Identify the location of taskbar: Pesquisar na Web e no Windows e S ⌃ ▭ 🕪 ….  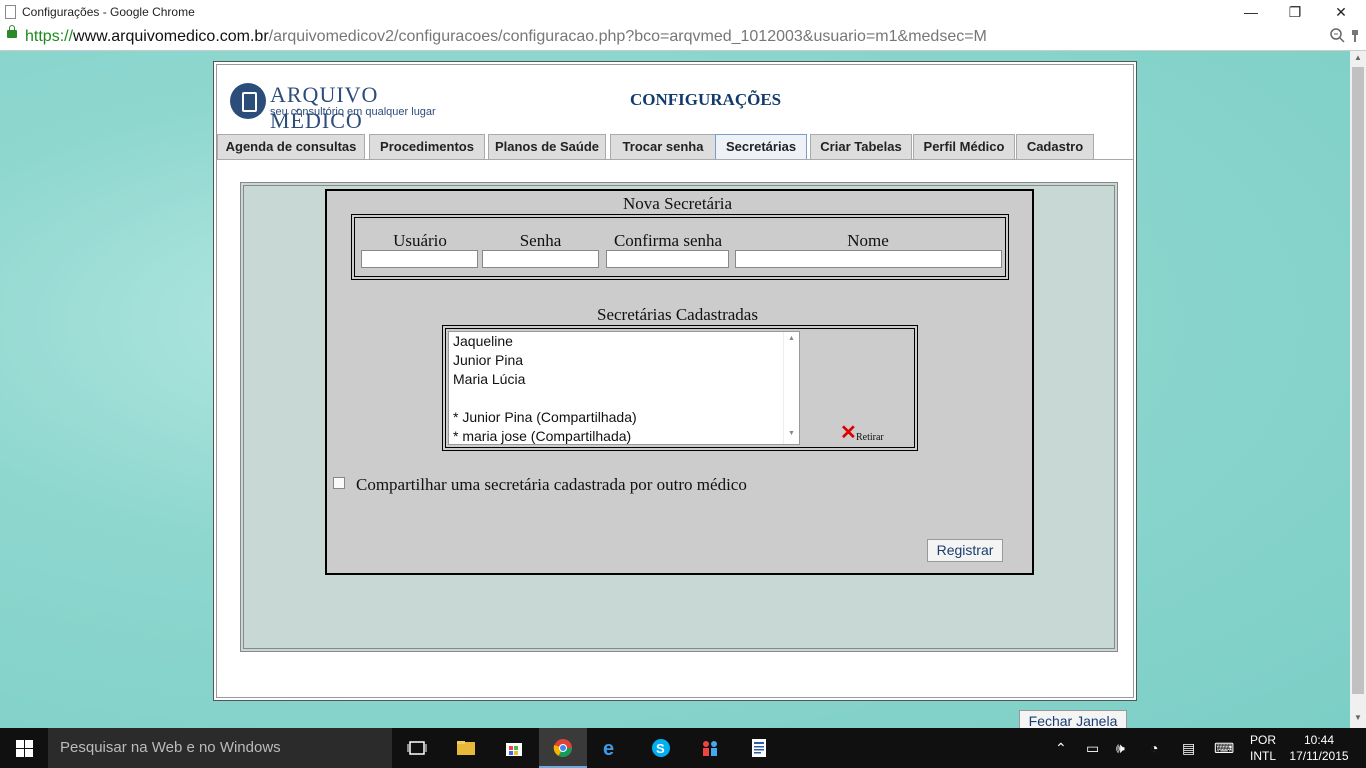
(683, 748).